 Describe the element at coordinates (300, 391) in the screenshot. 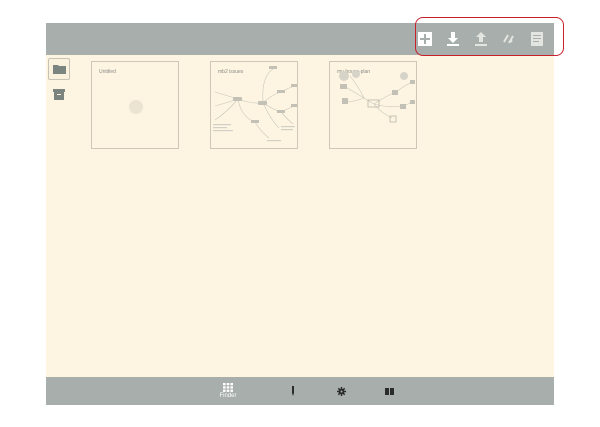

I see `bottom-nav-bar: Finder` at that location.